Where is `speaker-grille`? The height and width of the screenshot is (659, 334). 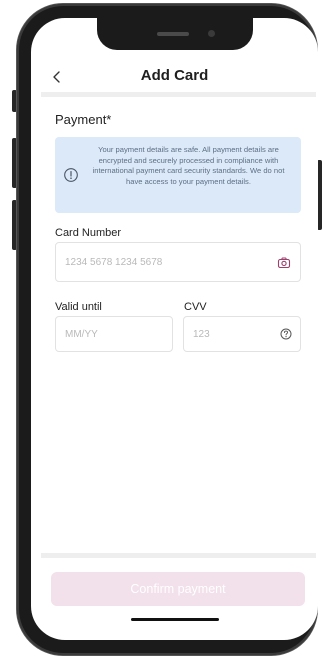
speaker-grille is located at coordinates (173, 34).